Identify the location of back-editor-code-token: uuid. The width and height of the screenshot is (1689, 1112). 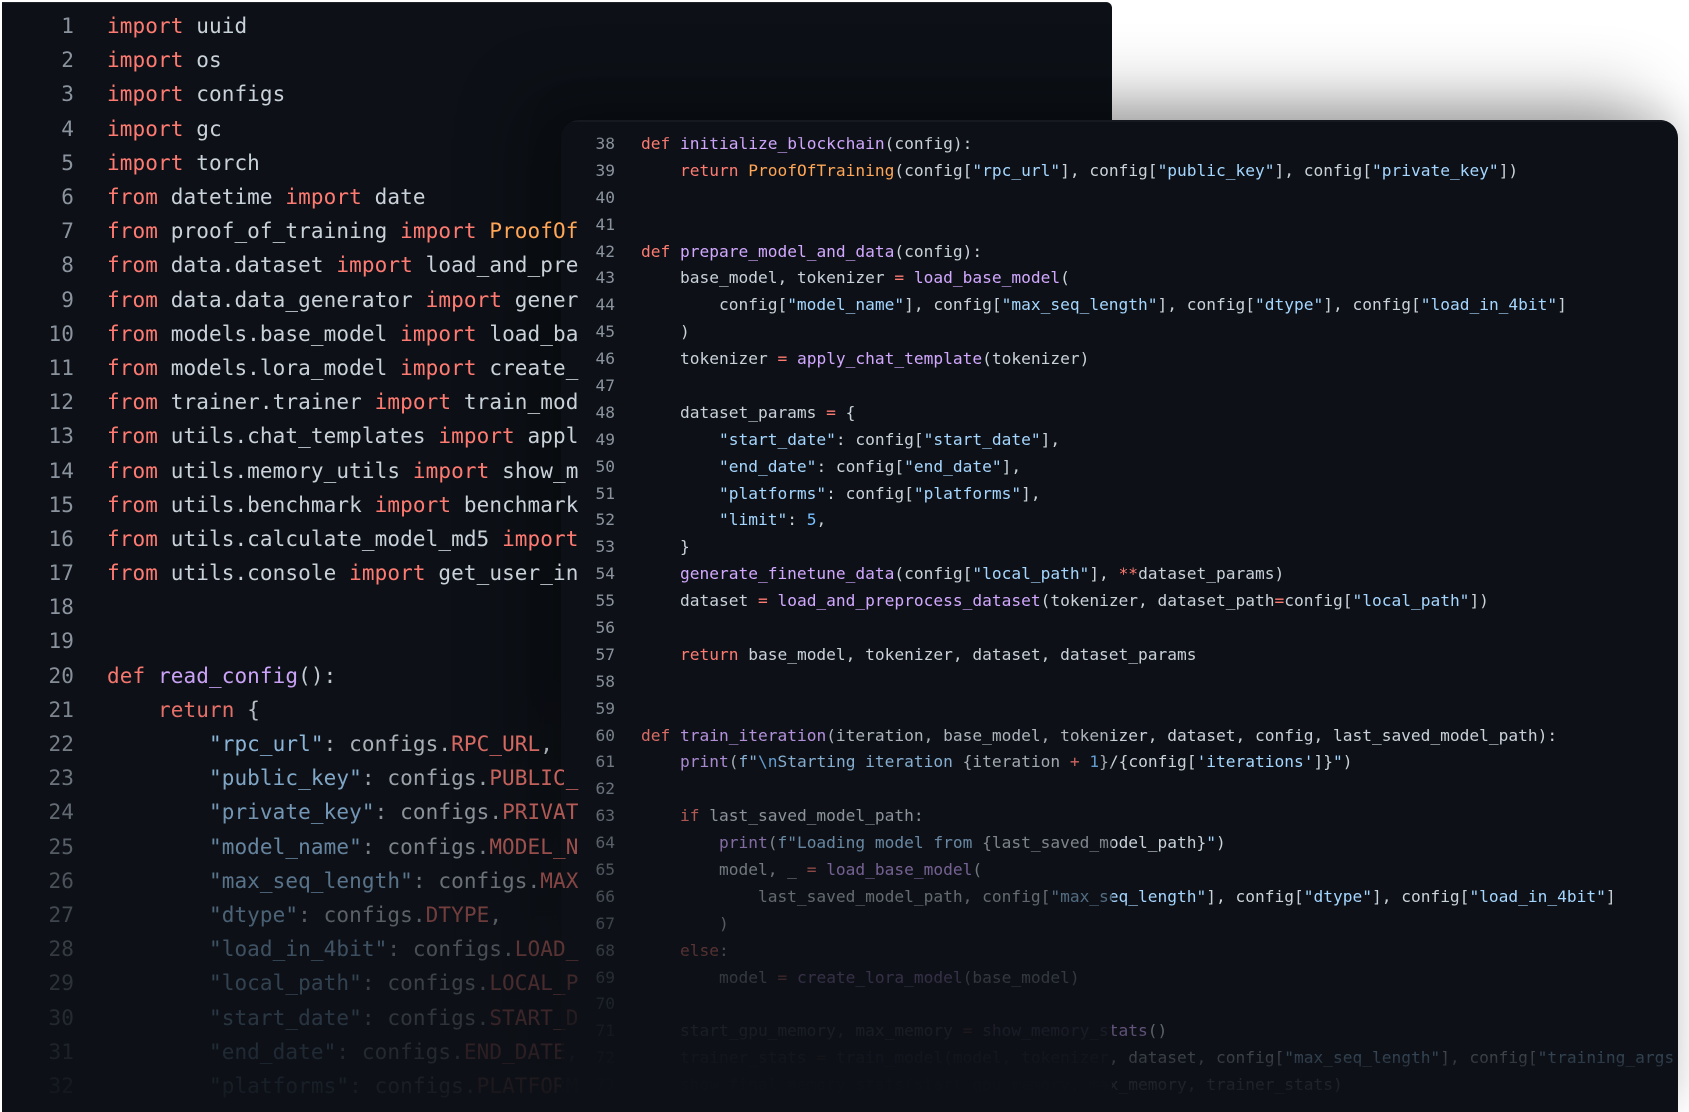
(215, 26).